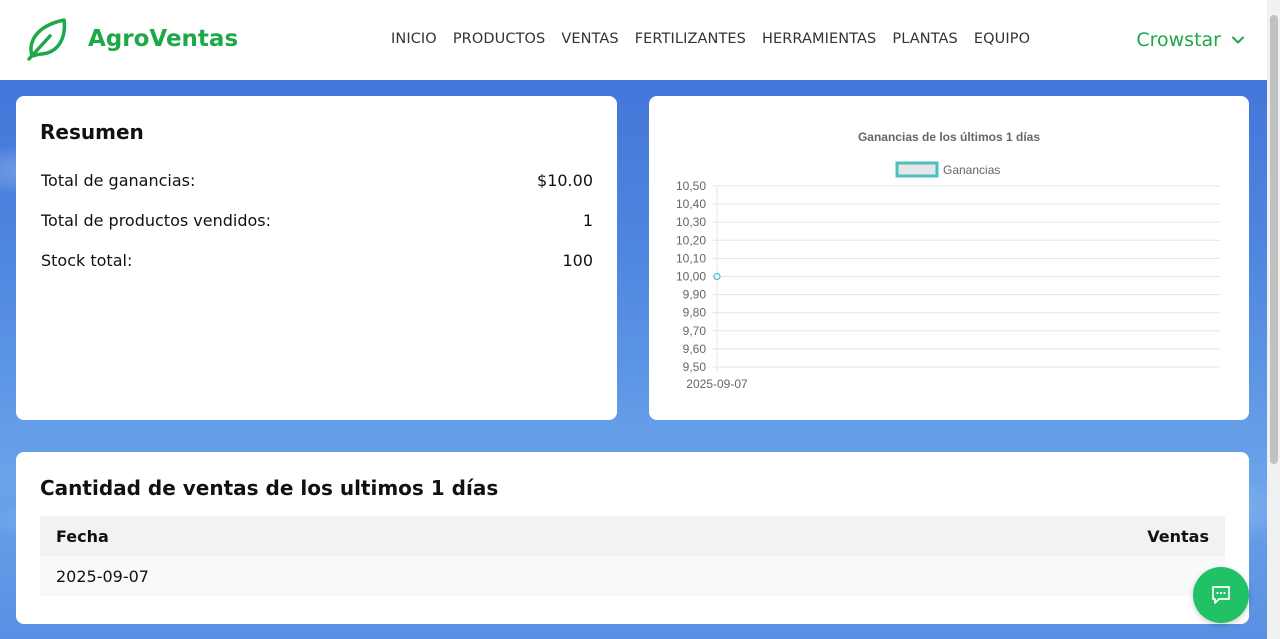 The height and width of the screenshot is (639, 1280). Describe the element at coordinates (82, 536) in the screenshot. I see `column-header-fecha: Fecha` at that location.